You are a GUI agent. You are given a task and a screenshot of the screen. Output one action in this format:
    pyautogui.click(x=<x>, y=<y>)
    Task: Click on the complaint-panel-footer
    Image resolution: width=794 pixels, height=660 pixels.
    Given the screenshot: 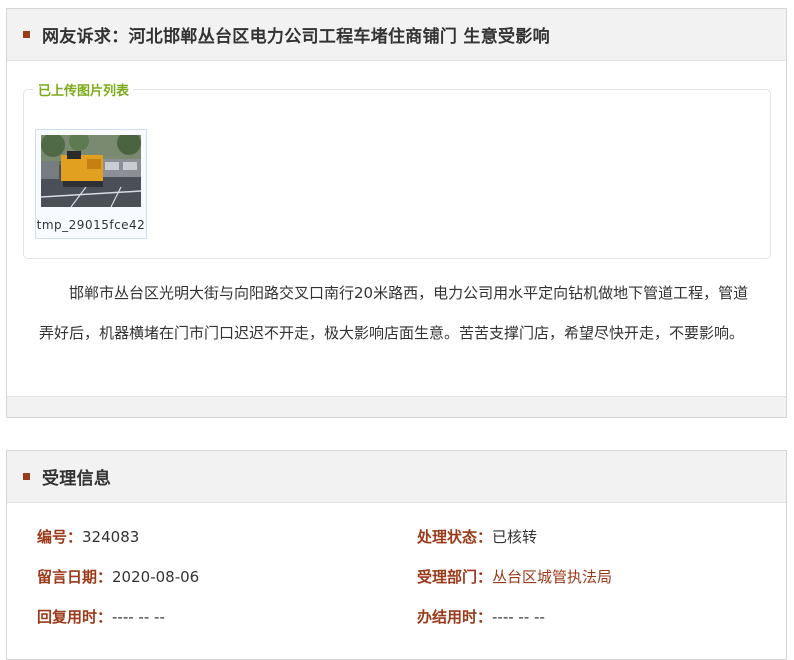 What is the action you would take?
    pyautogui.click(x=396, y=406)
    